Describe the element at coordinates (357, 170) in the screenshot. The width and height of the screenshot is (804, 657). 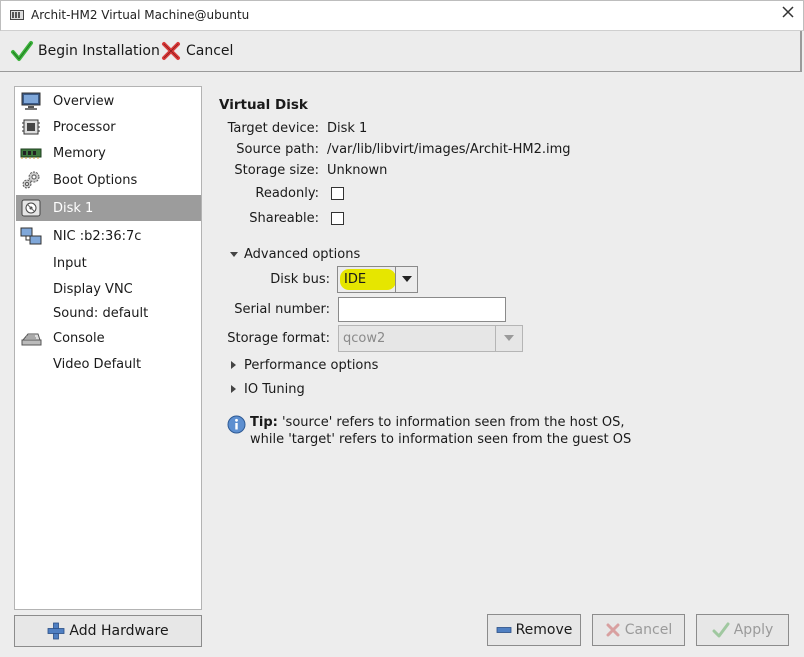
I see `storage-size-value: Unknown` at that location.